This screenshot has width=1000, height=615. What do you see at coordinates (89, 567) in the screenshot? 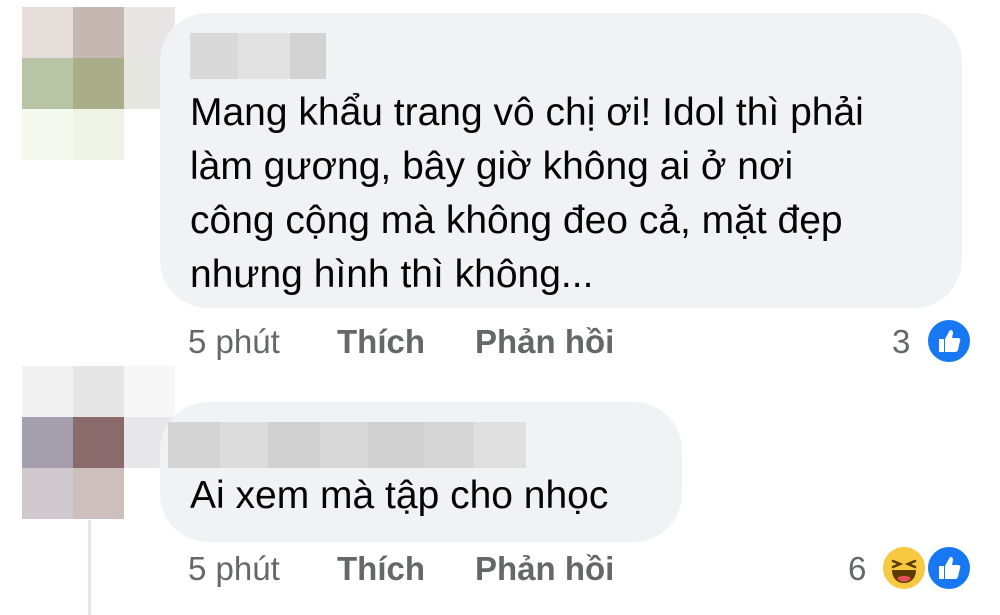
I see `thread-line` at bounding box center [89, 567].